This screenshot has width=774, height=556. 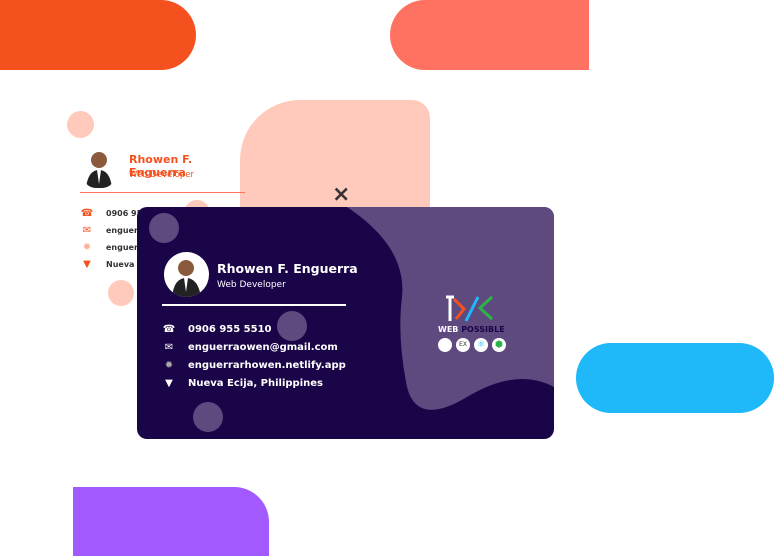 I want to click on contact-location: ▼ Nueva E, so click(x=111, y=264).